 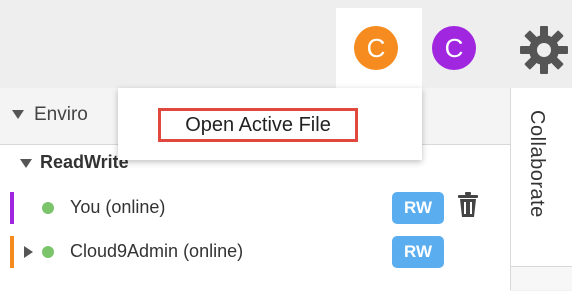 What do you see at coordinates (26, 163) in the screenshot?
I see `group-collapse-arrow-icon` at bounding box center [26, 163].